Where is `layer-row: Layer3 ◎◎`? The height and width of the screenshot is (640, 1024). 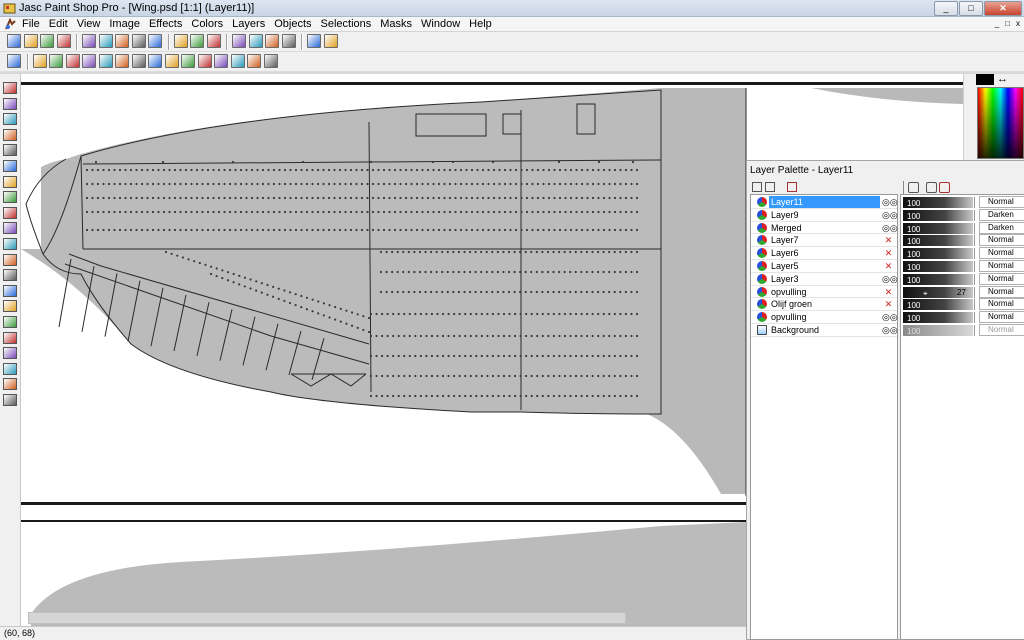
layer-row: Layer3 ◎◎ is located at coordinates (824, 279).